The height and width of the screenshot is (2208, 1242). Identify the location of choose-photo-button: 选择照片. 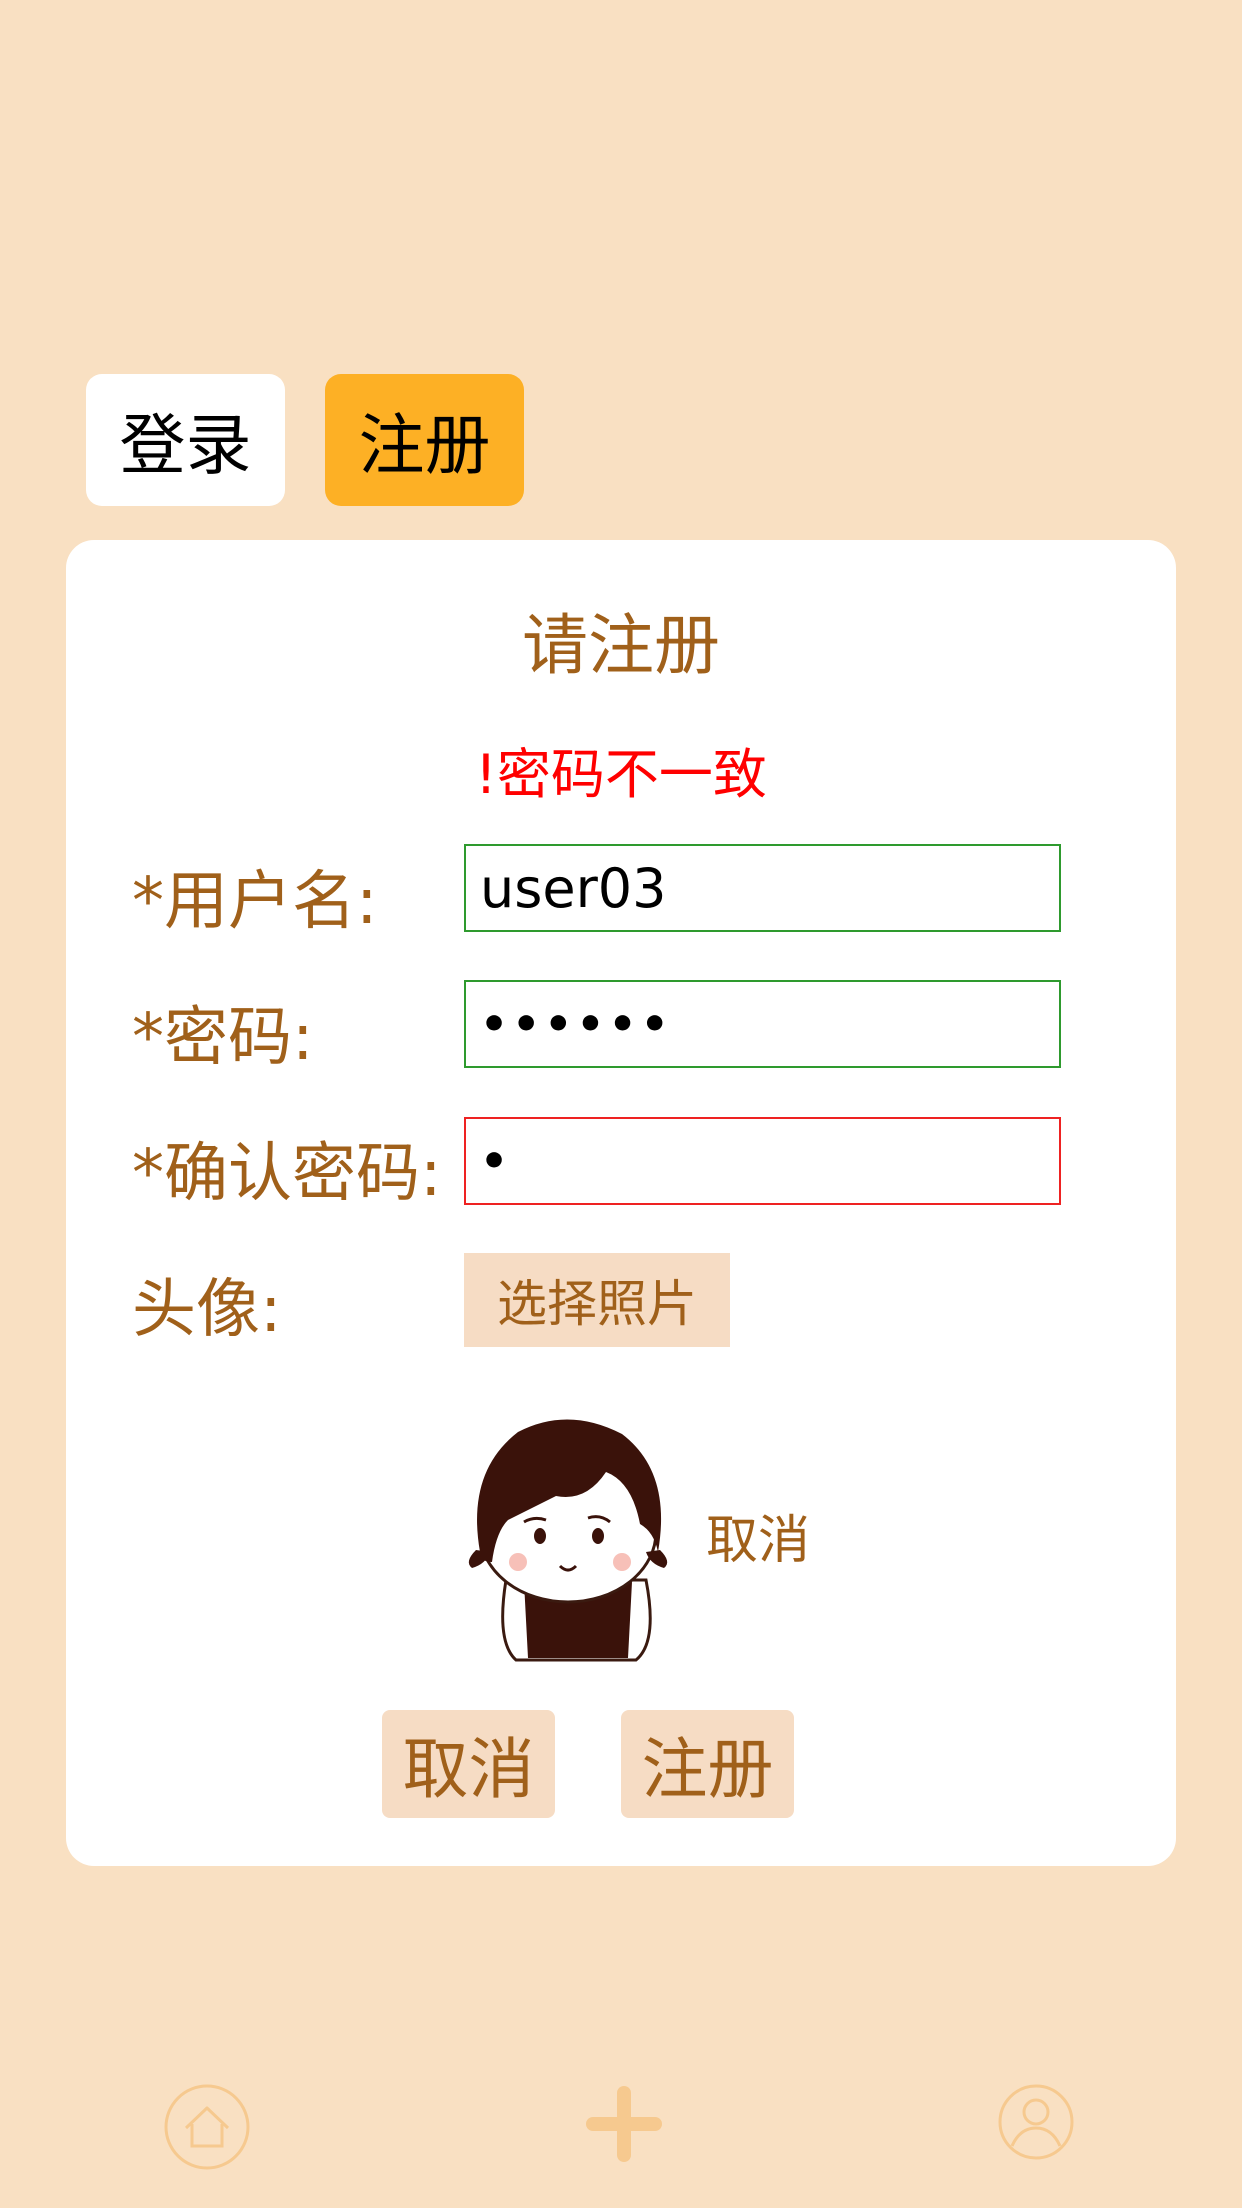
(597, 1300).